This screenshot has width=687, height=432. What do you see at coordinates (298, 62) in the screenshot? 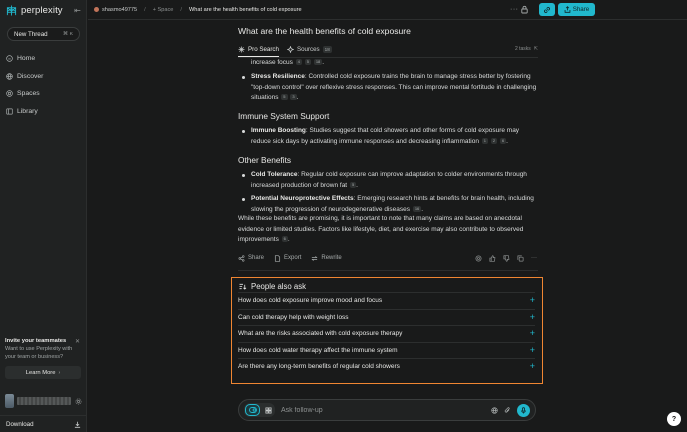
I see `citation-badge: 4` at bounding box center [298, 62].